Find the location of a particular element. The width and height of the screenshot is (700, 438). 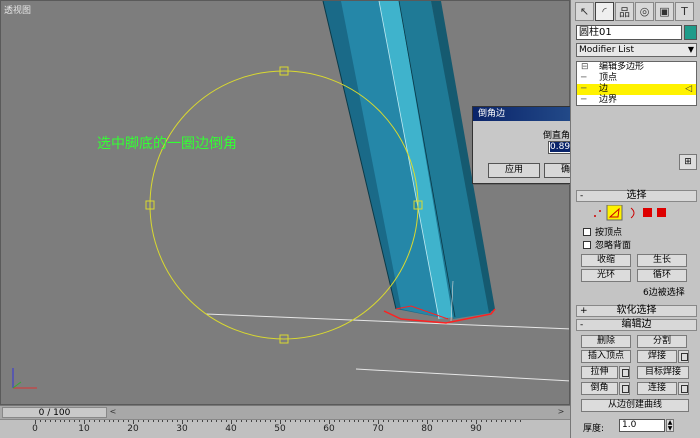

ring-button: 光环 is located at coordinates (606, 275).